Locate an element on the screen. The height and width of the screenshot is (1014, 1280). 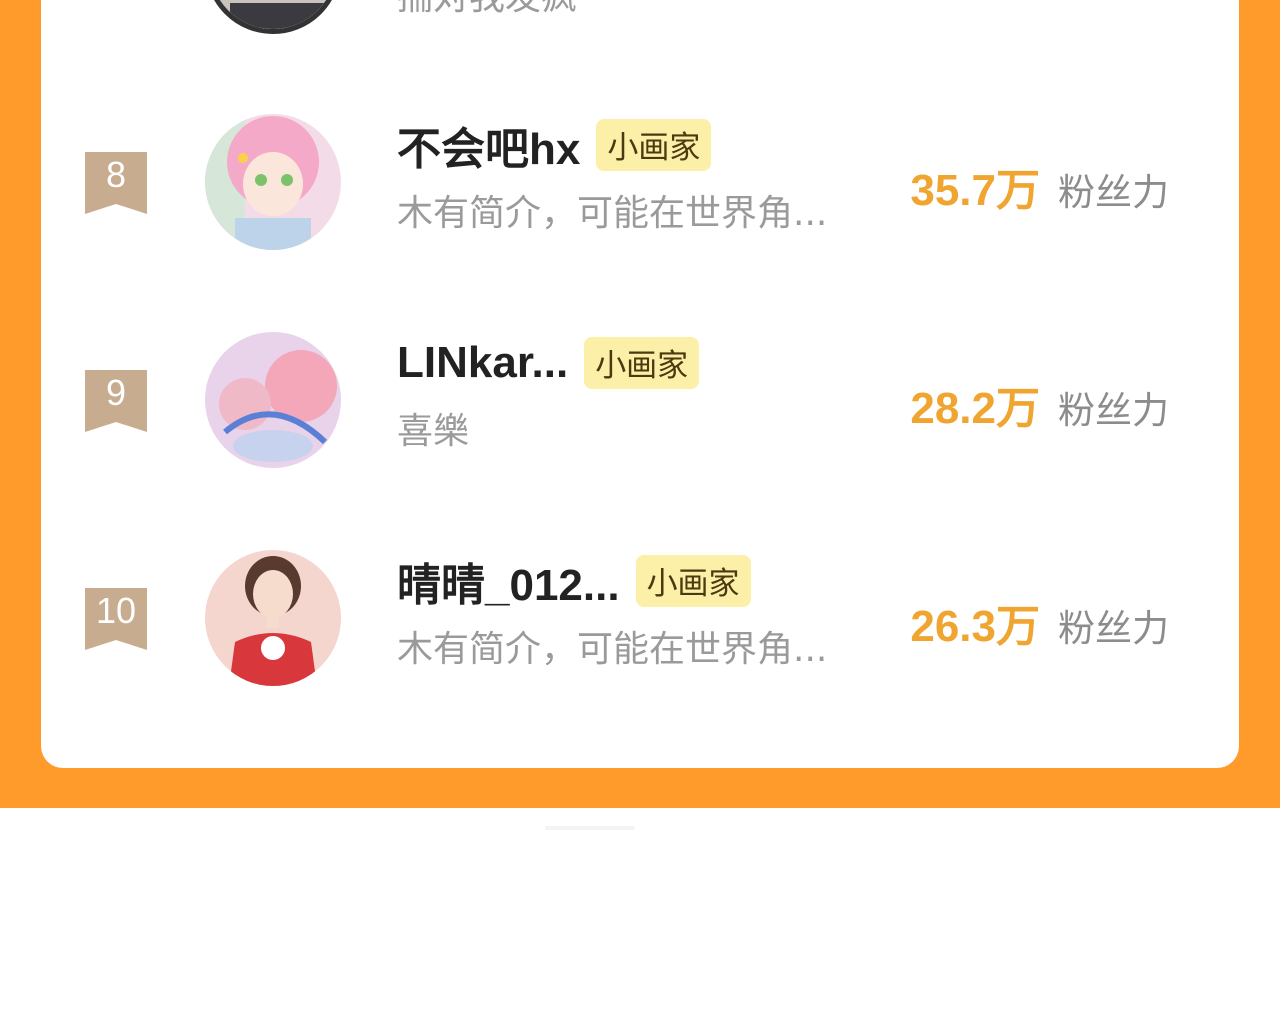
fan-power: 28.2万 粉丝力 is located at coordinates (1039, 404).